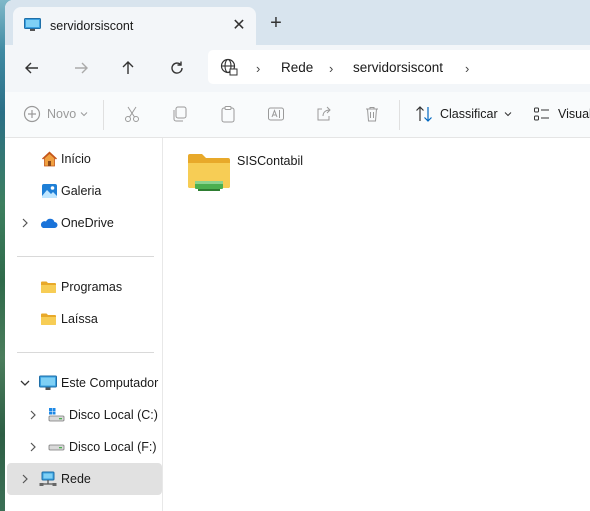  I want to click on command-bar: Novo Classificar Visual, so click(297, 115).